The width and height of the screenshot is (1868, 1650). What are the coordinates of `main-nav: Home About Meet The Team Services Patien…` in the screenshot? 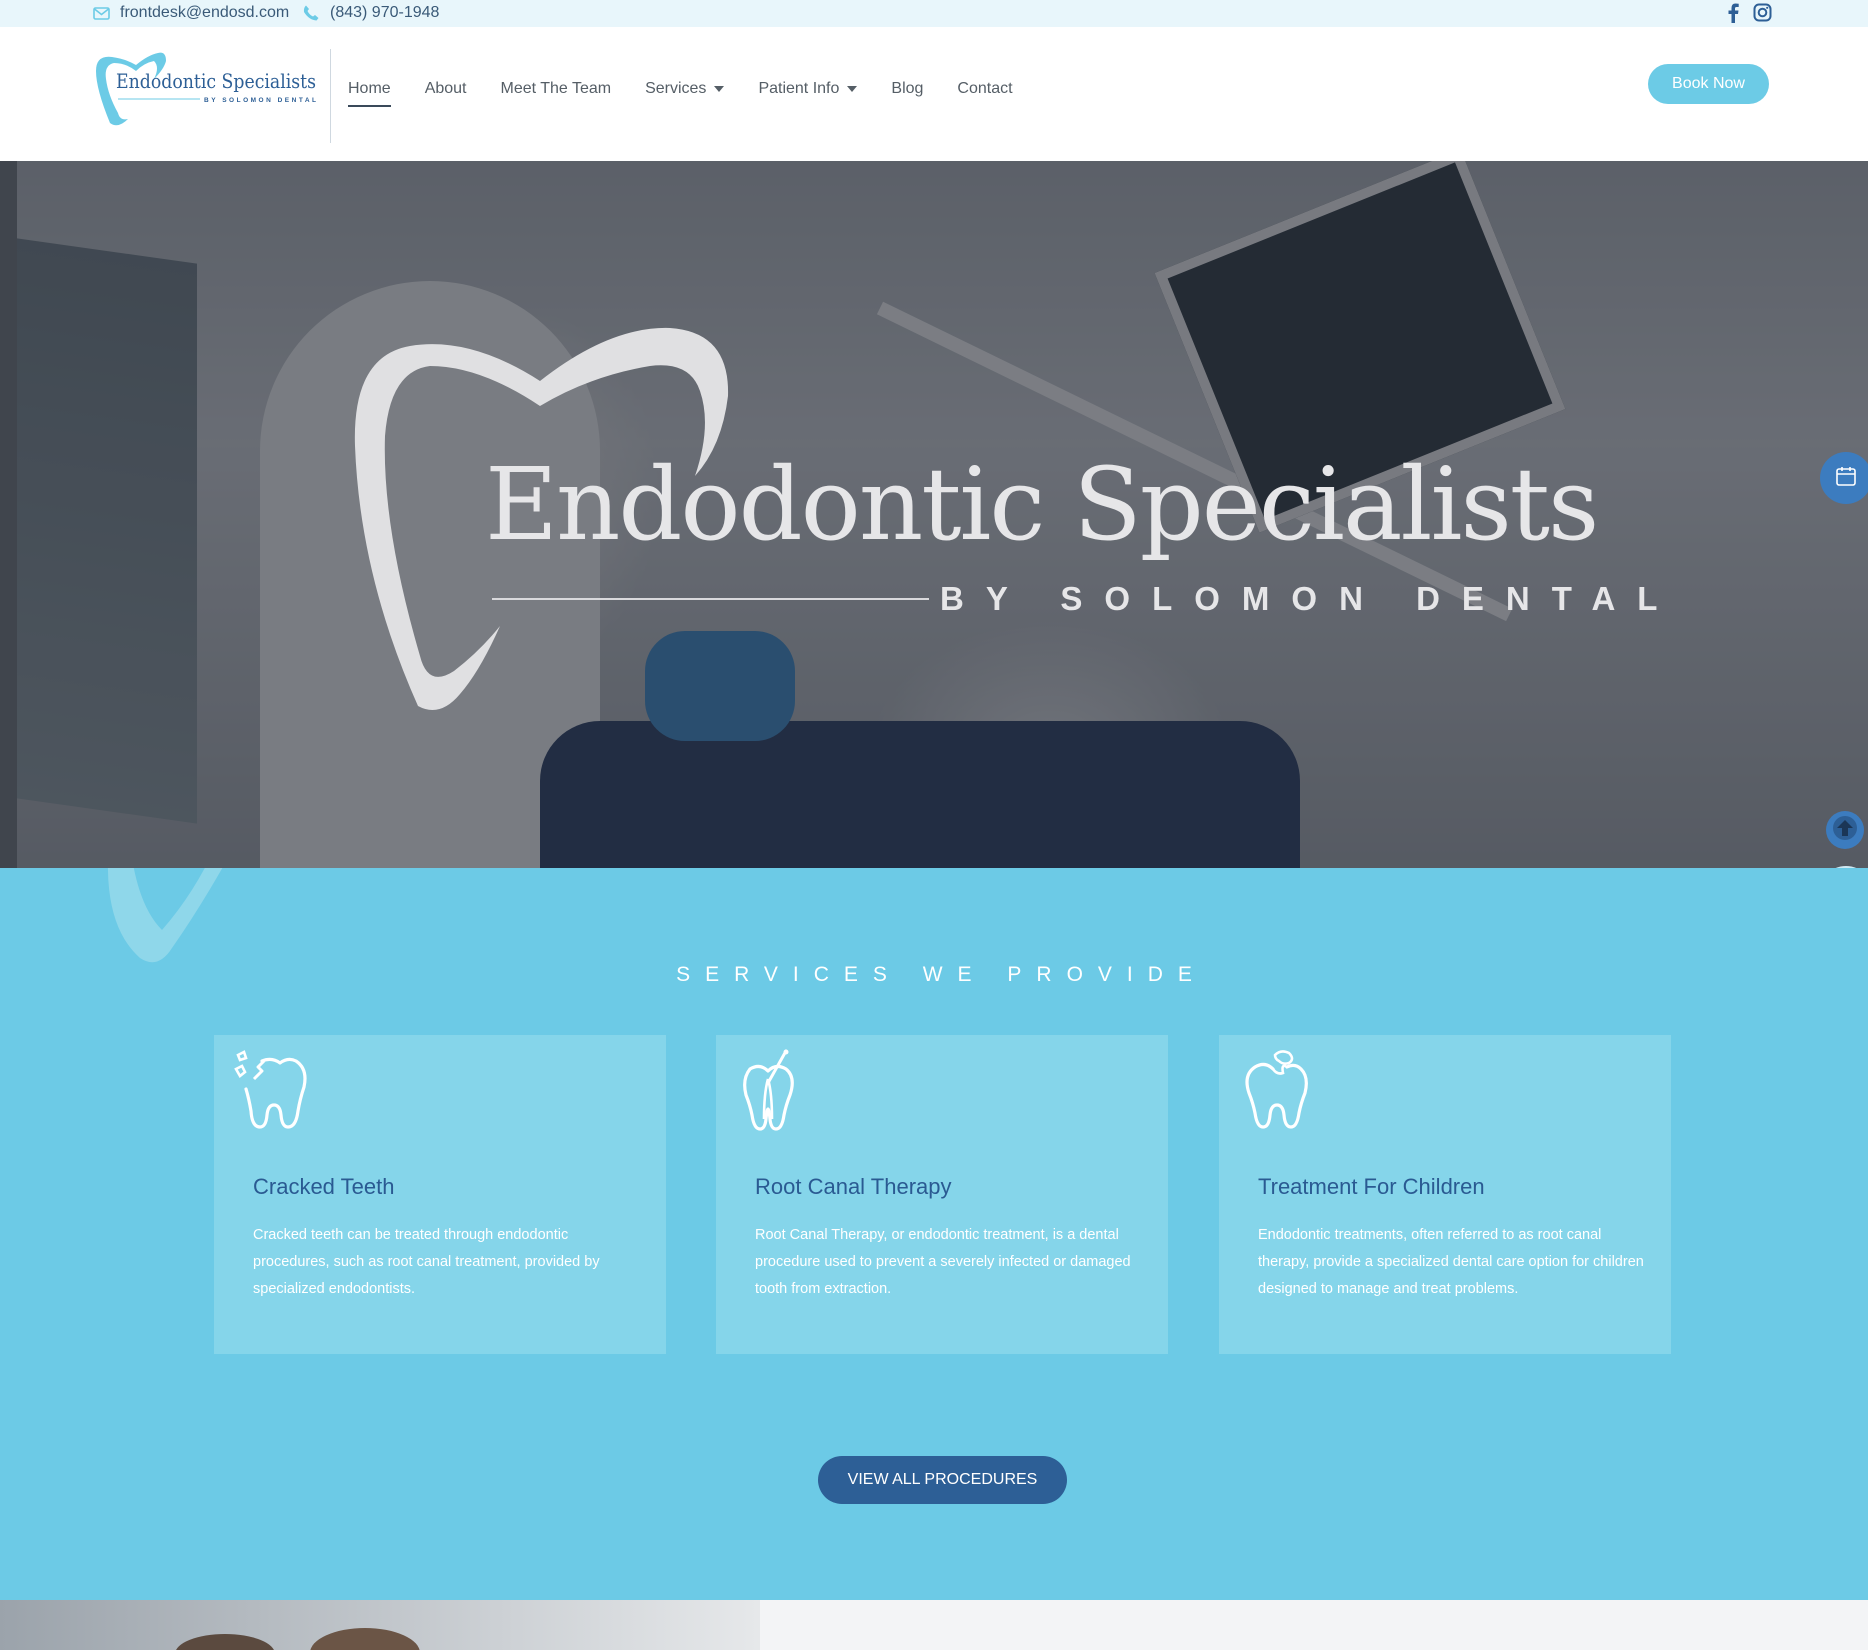 It's located at (689, 90).